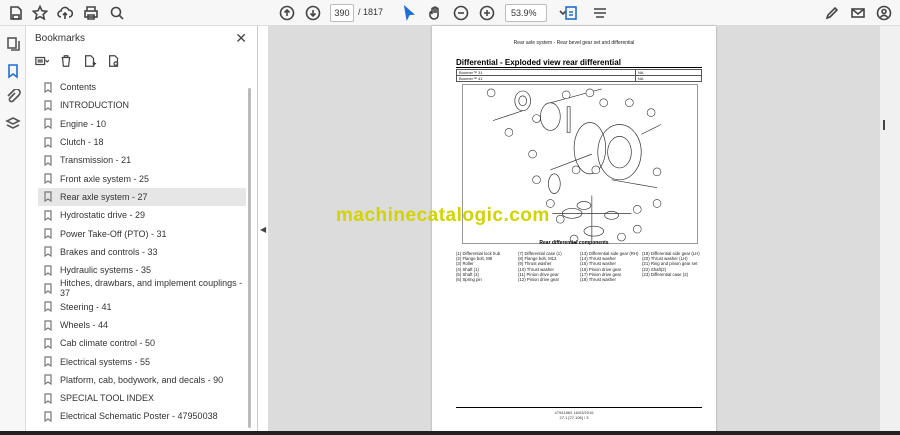 Image resolution: width=900 pixels, height=435 pixels. Describe the element at coordinates (142, 105) in the screenshot. I see `bookmark-item: INTRODUCTION` at that location.